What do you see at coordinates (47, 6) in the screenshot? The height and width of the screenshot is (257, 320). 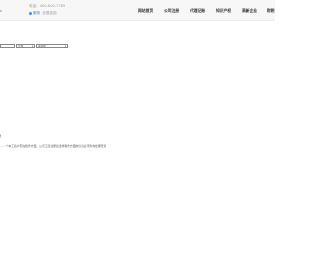 I see `hotline-text: 电话：400-600-7785` at bounding box center [47, 6].